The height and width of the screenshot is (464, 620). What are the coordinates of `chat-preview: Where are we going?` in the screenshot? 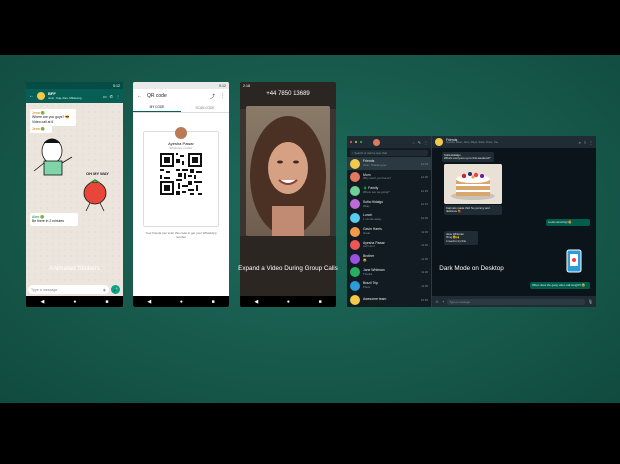 It's located at (376, 192).